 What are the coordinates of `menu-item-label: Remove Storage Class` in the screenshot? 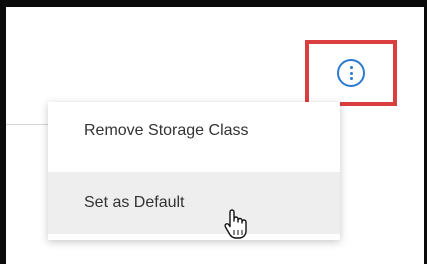 It's located at (166, 130).